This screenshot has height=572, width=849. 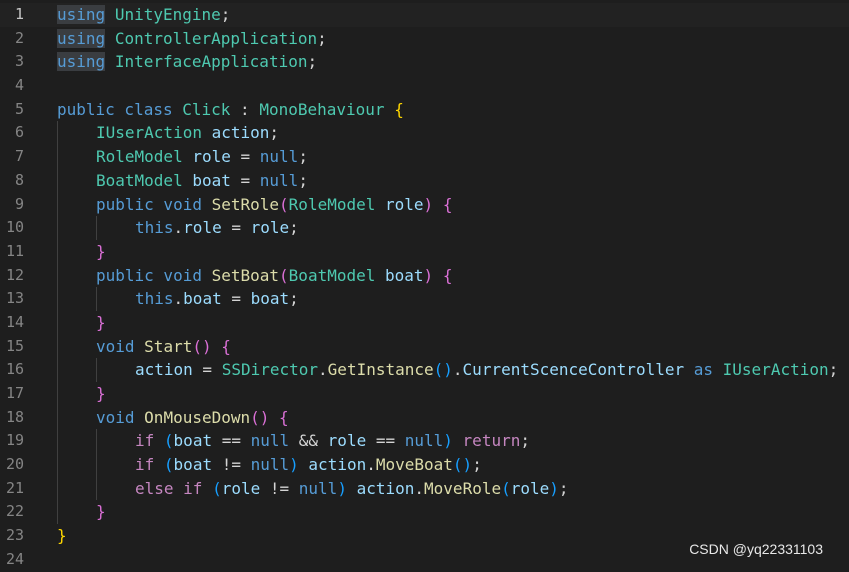 I want to click on code-line: 2 using ControllerApplication;, so click(x=424, y=39).